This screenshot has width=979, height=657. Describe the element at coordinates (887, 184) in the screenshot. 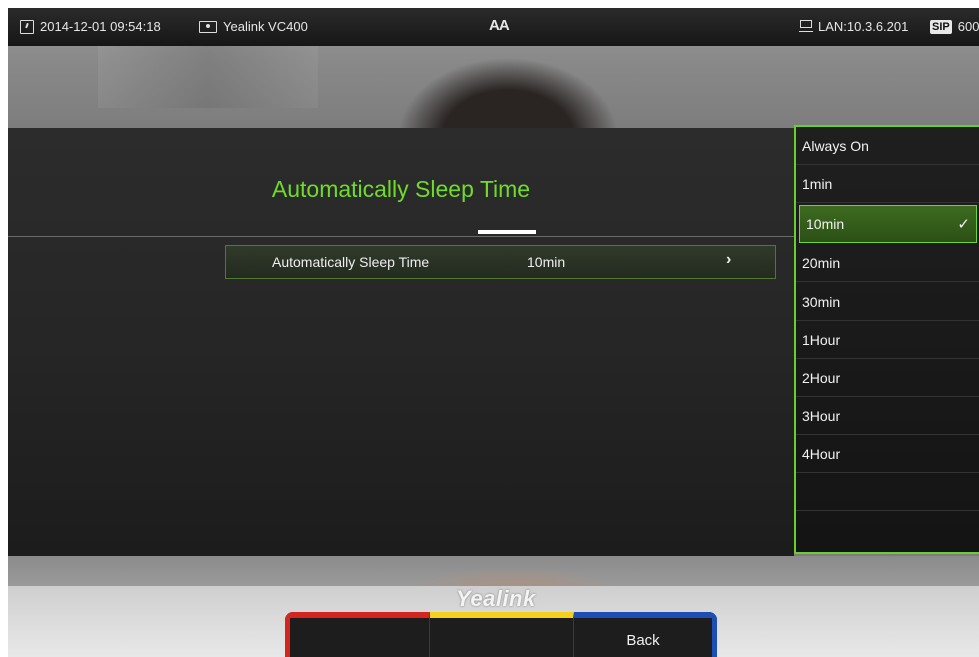

I see `option-1min: 1min` at that location.